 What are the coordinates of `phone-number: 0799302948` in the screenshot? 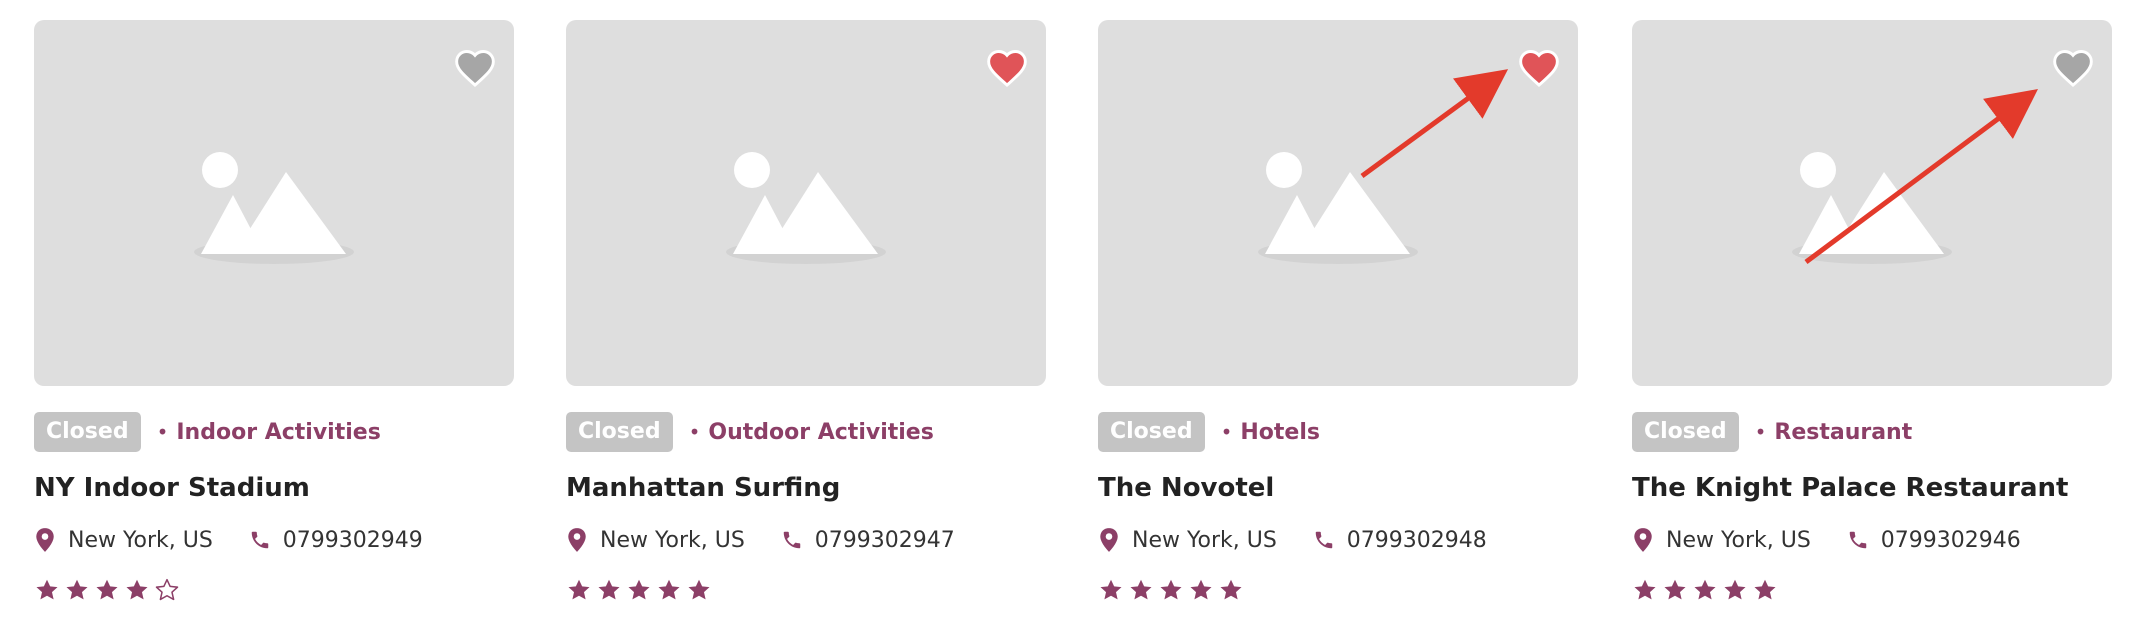 It's located at (1417, 540).